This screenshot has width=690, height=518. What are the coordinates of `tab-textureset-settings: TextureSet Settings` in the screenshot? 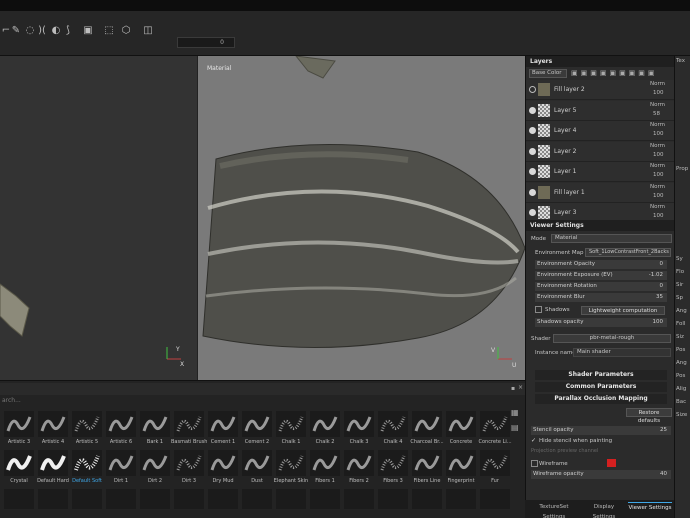 It's located at (554, 510).